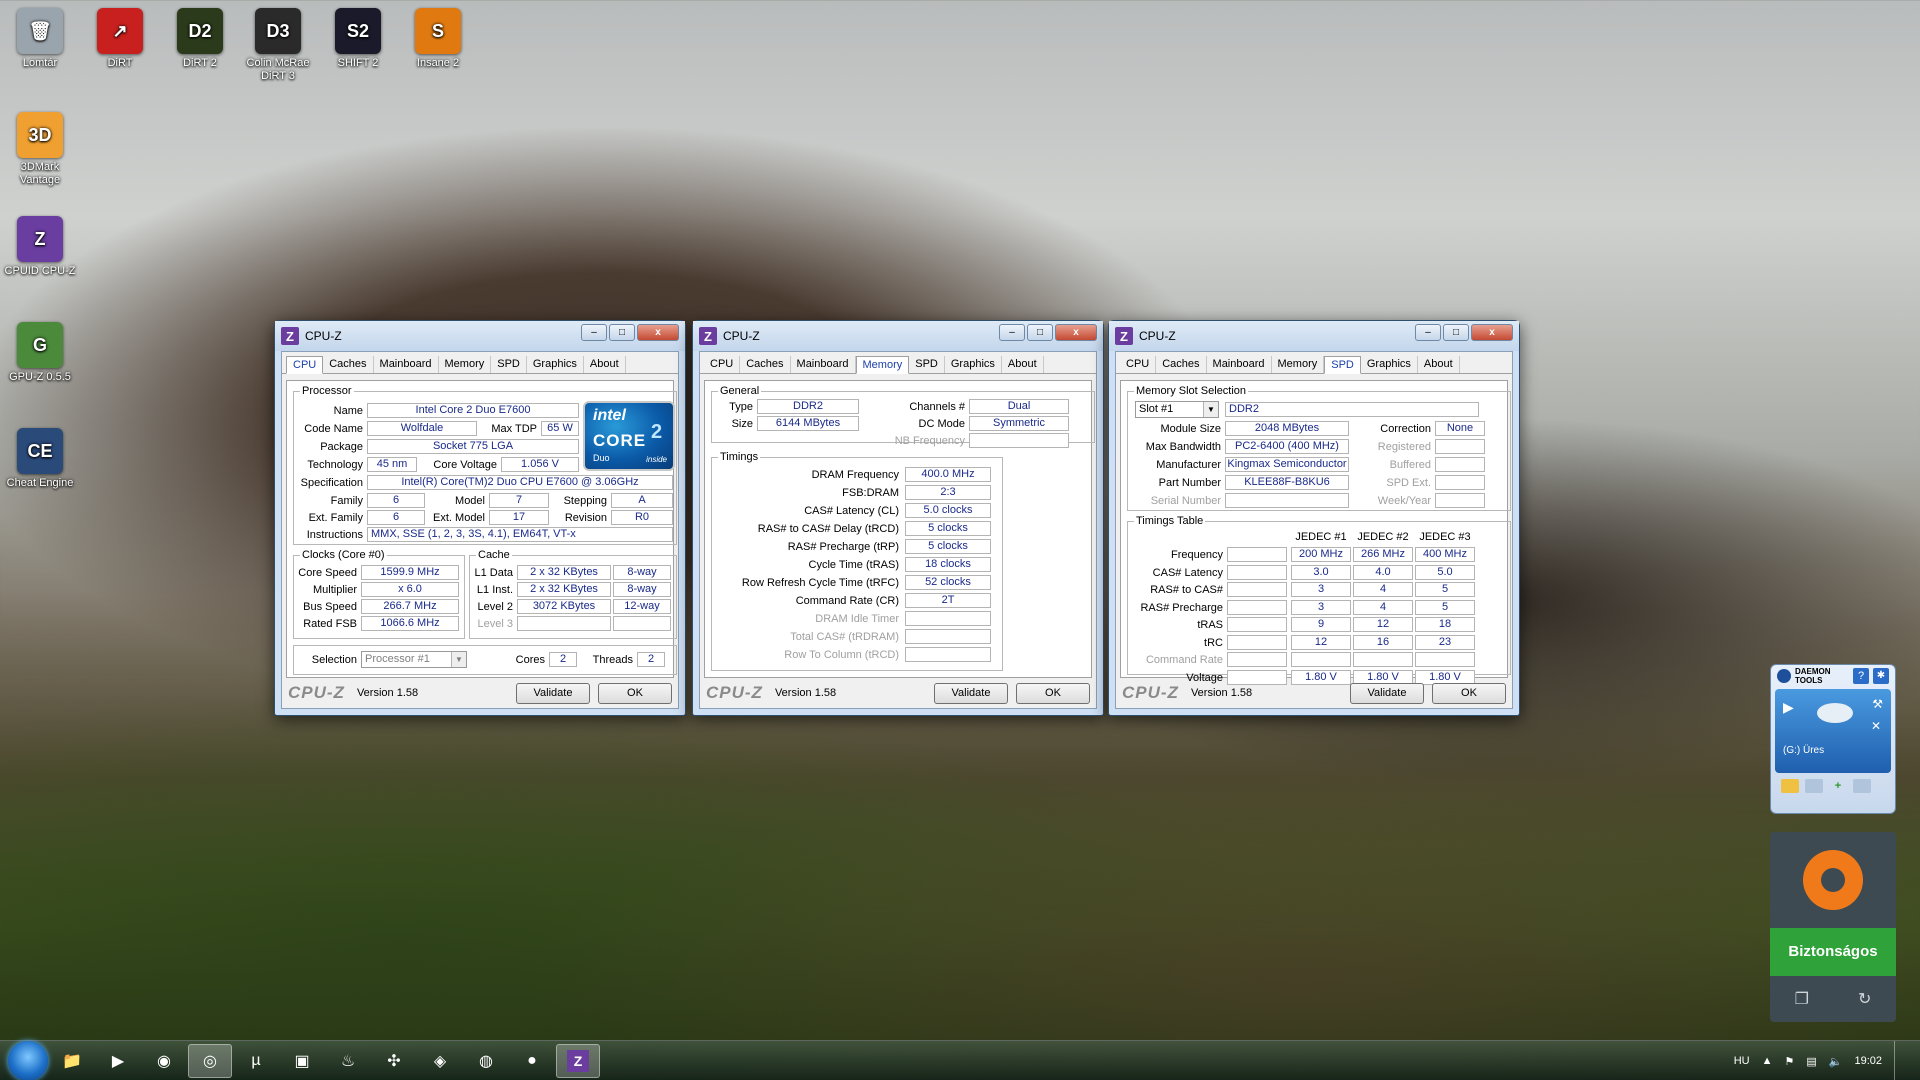 Image resolution: width=1920 pixels, height=1080 pixels. I want to click on modulesize-value: 2048 MBytes, so click(1287, 428).